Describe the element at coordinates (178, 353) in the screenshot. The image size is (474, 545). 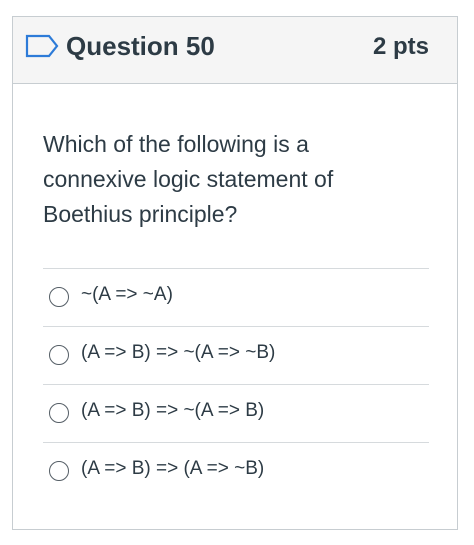
I see `answer-label: (A => B) => ~(A => ~B)` at that location.